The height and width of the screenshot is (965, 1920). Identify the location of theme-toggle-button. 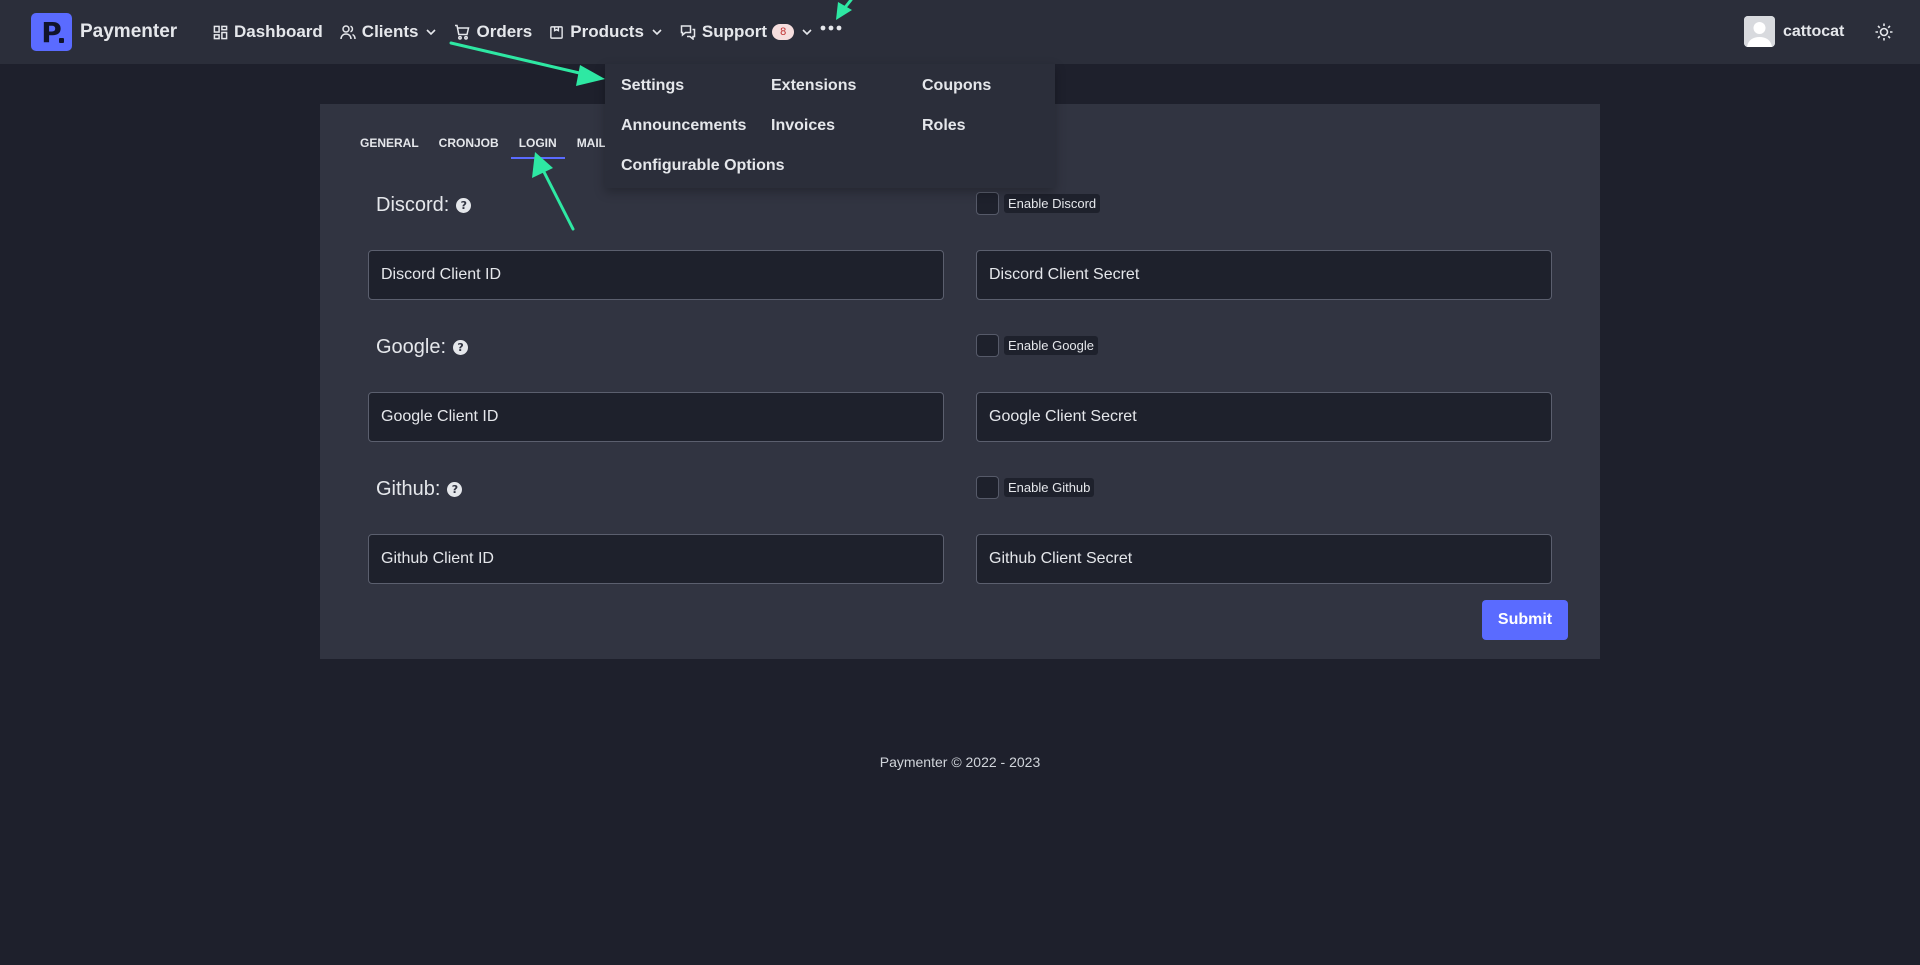
(1884, 32).